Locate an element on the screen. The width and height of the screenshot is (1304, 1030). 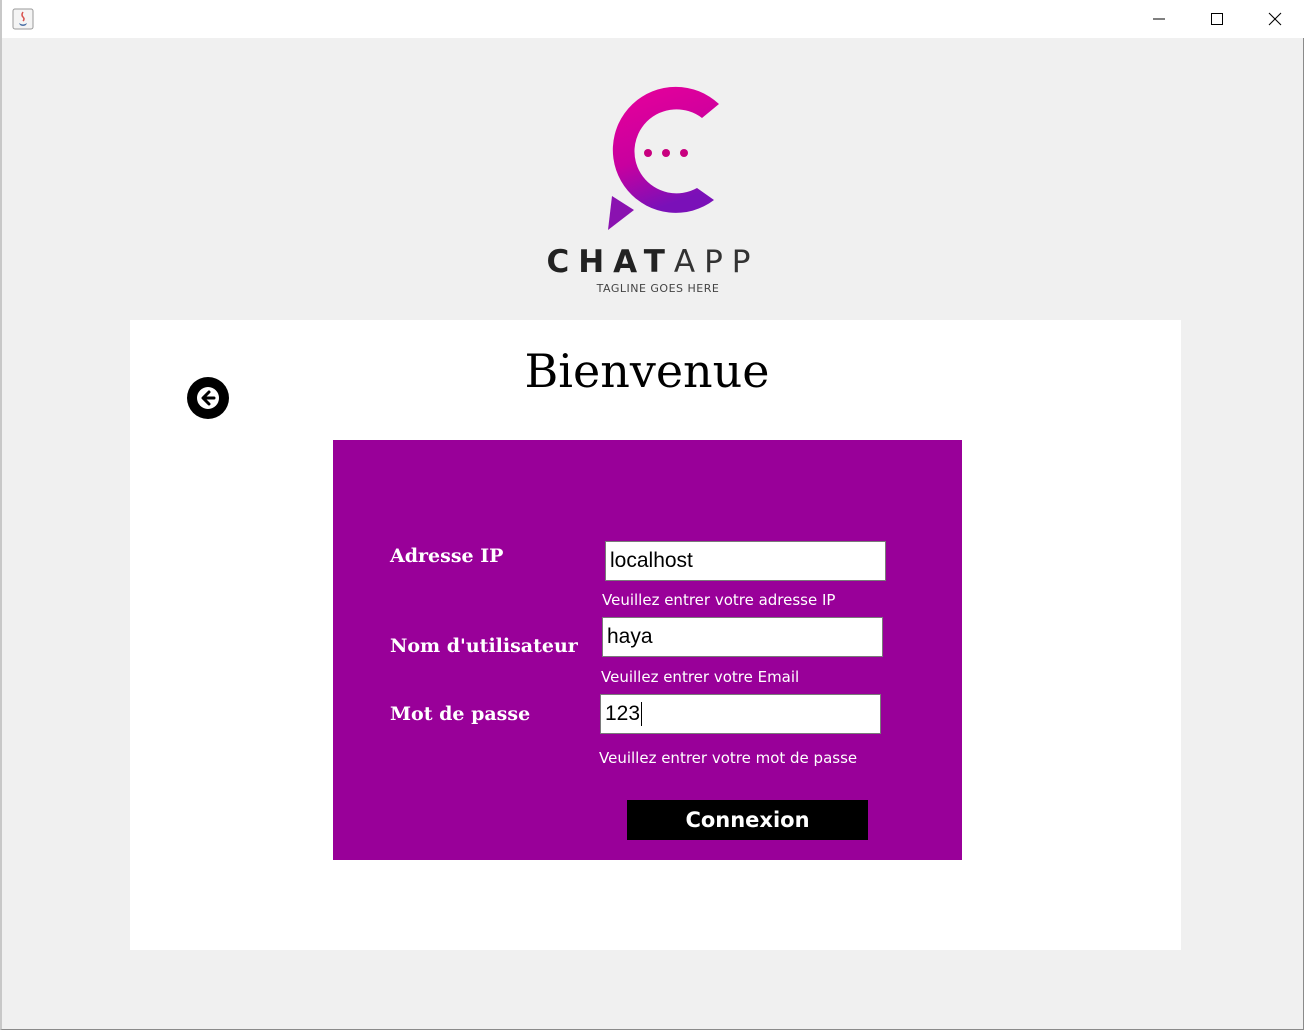
password-input-value: 123 is located at coordinates (623, 713).